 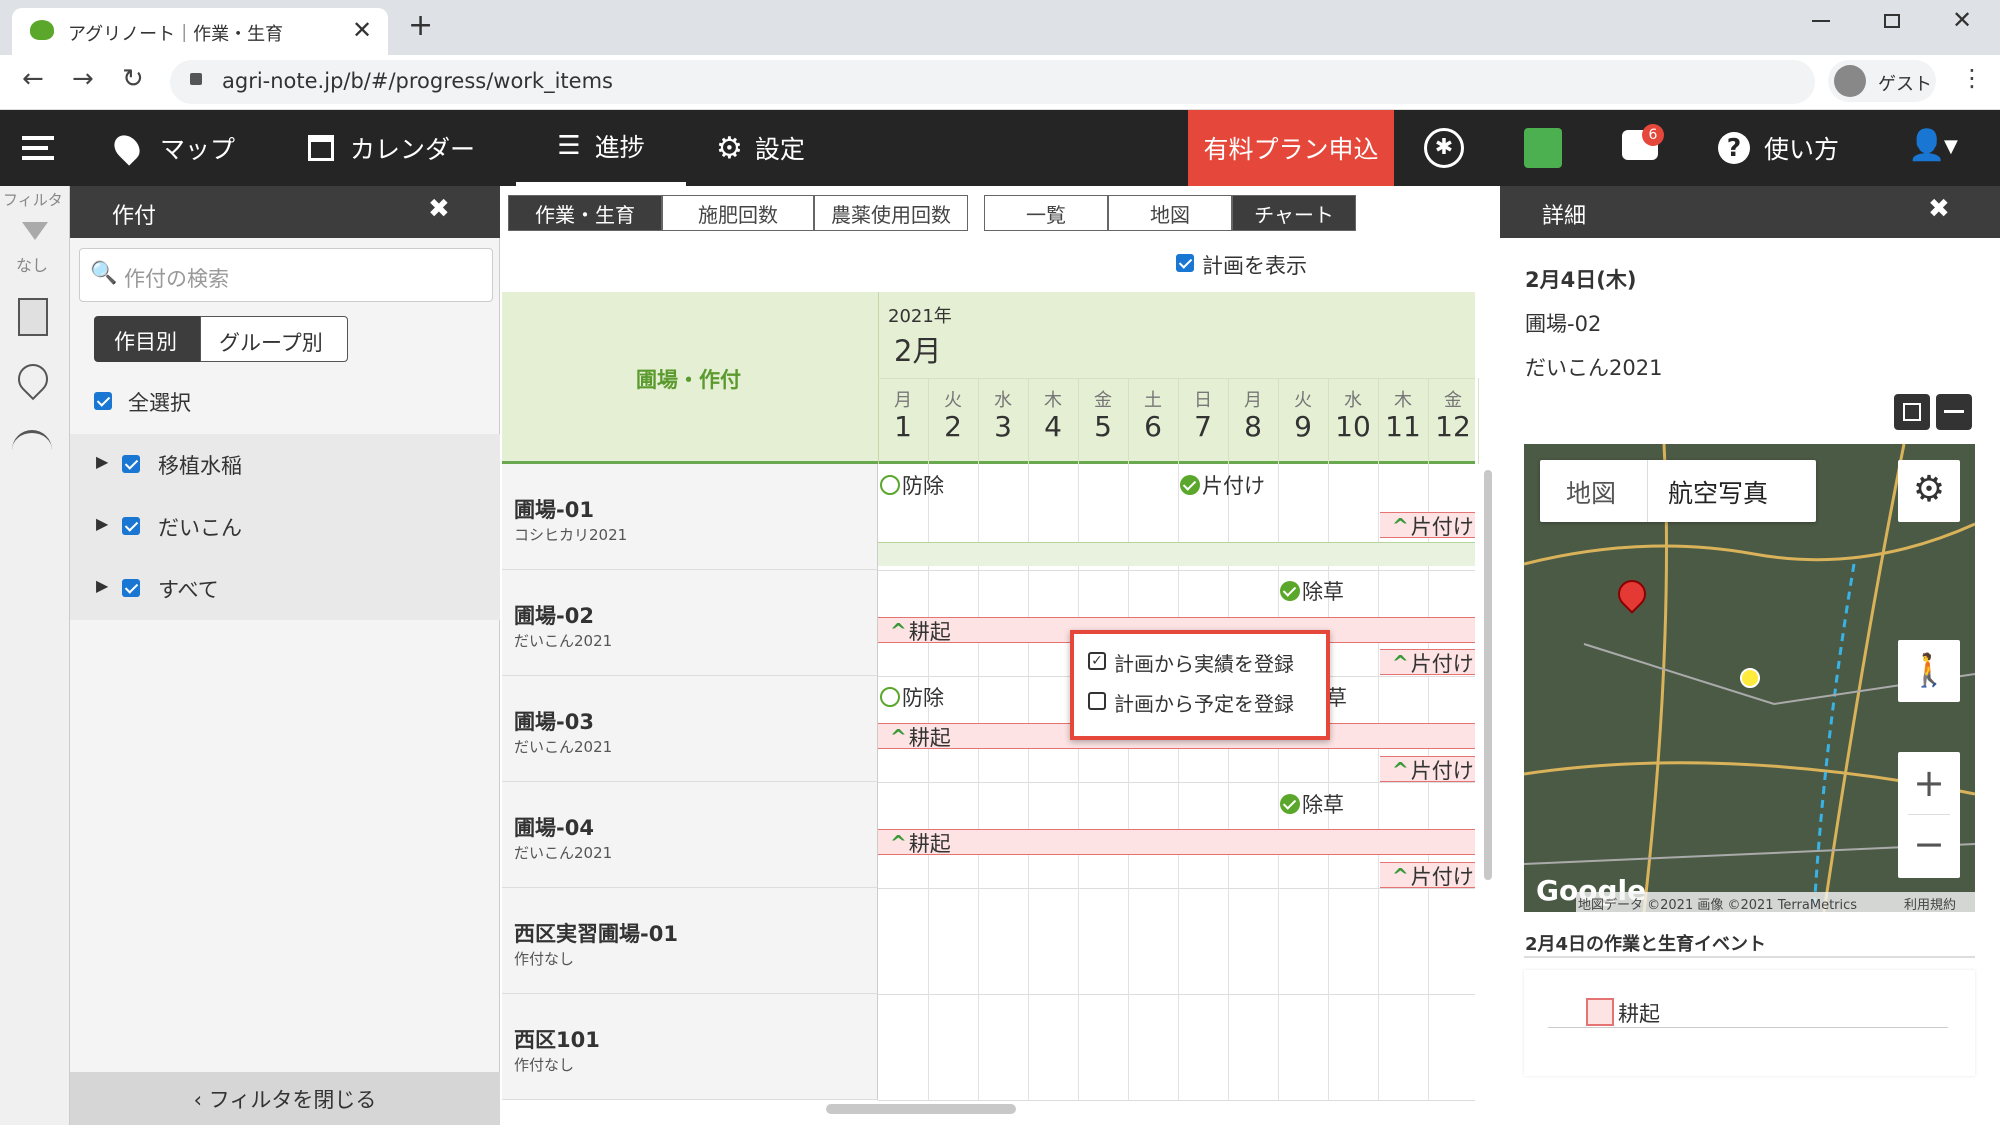 I want to click on paid-plan-button: 有料プラン申込, so click(x=1291, y=148).